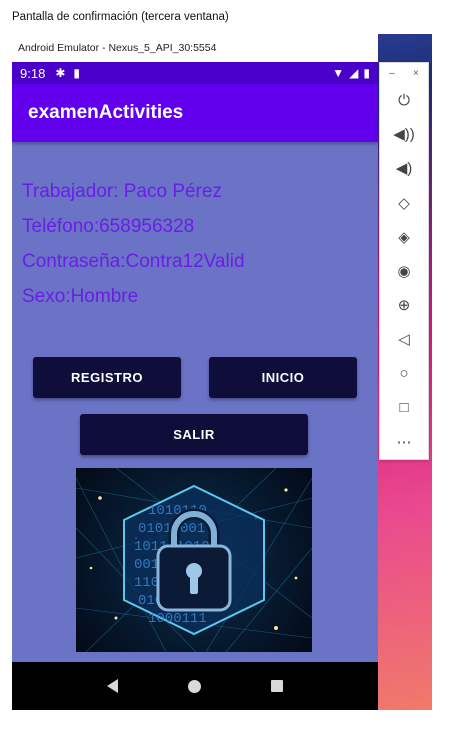 This screenshot has height=733, width=452. What do you see at coordinates (404, 305) in the screenshot?
I see `zoom-icon: ⊕` at bounding box center [404, 305].